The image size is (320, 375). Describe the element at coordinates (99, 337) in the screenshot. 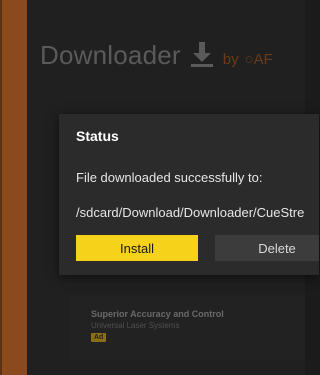

I see `ad-badge: Ad` at that location.